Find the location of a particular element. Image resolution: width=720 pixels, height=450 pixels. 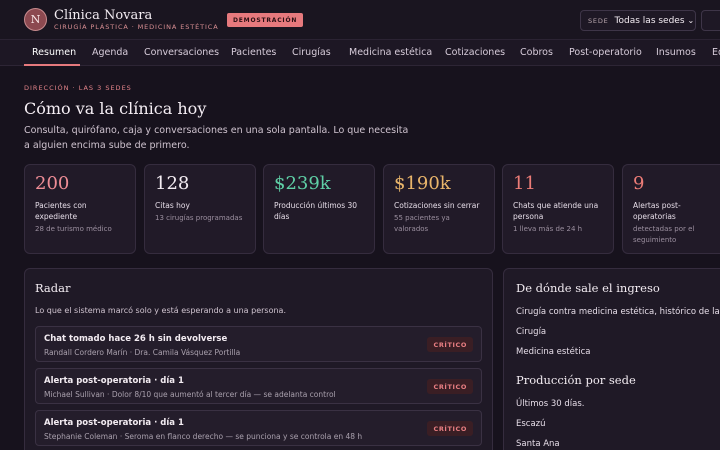

kpi-note: 1 lleva más de 24 h is located at coordinates (548, 229).